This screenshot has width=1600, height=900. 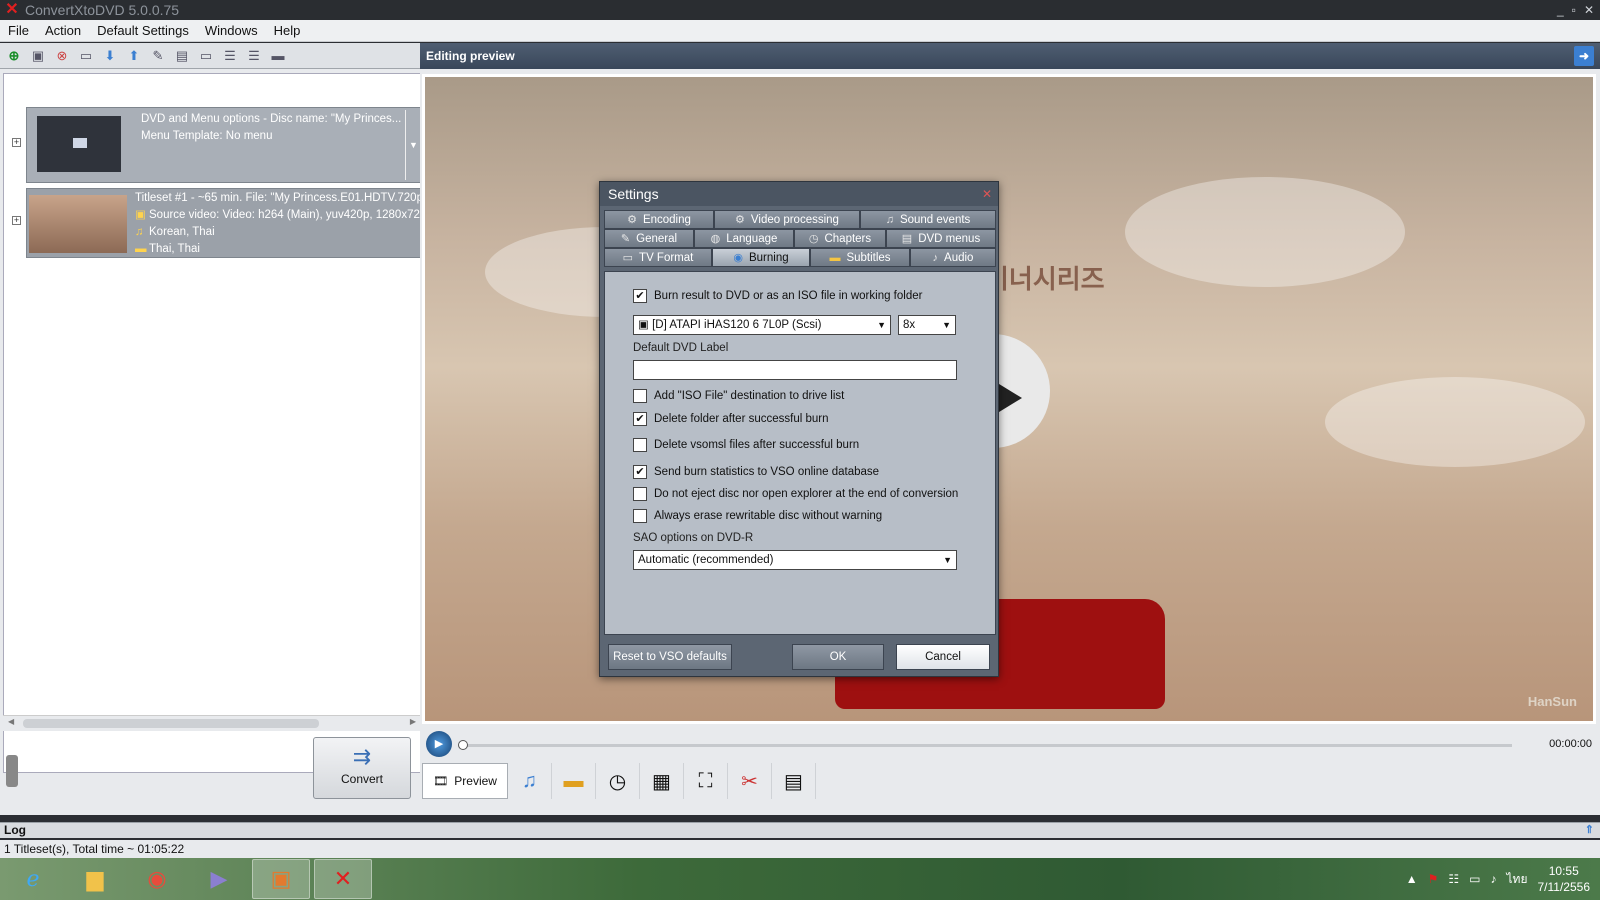 I want to click on dialog-titlebar: Settings ✕, so click(x=799, y=194).